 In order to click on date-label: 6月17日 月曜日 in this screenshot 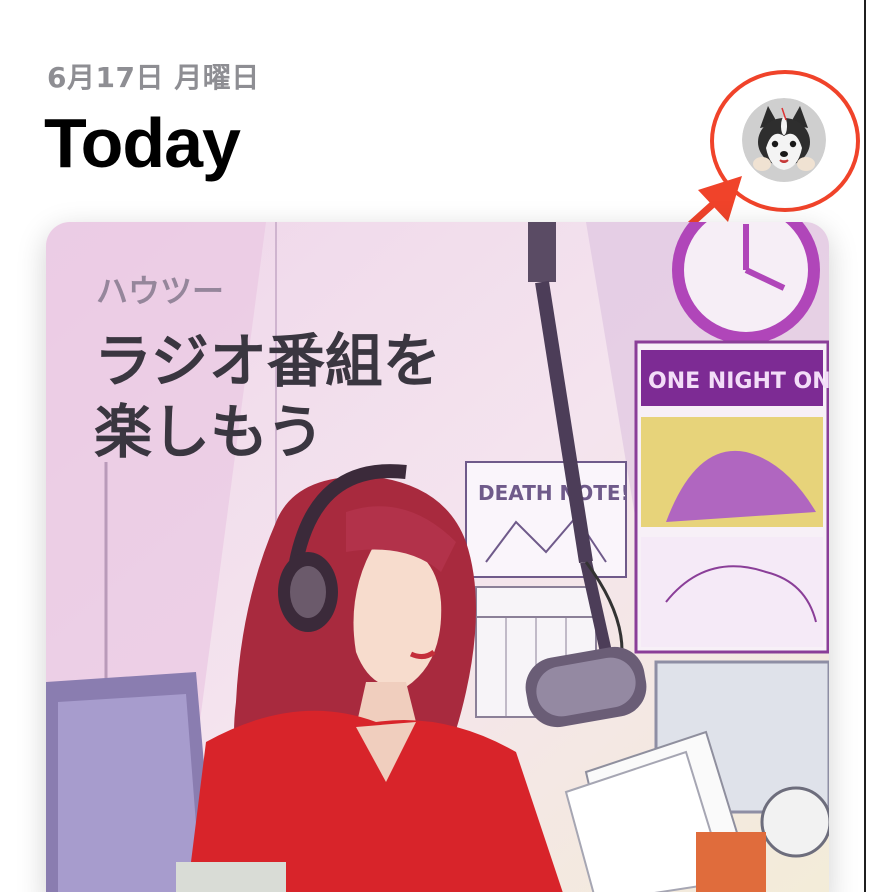, I will do `click(153, 77)`.